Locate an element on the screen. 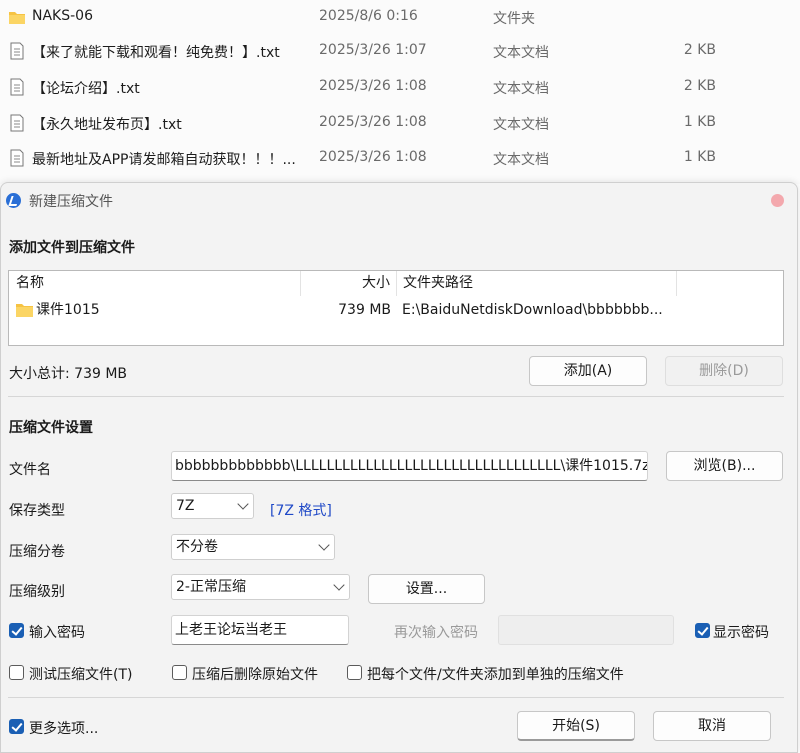 The height and width of the screenshot is (753, 800). separate-archives-label: 把每个文件/文件夹添加到单独的压缩文件 is located at coordinates (495, 675).